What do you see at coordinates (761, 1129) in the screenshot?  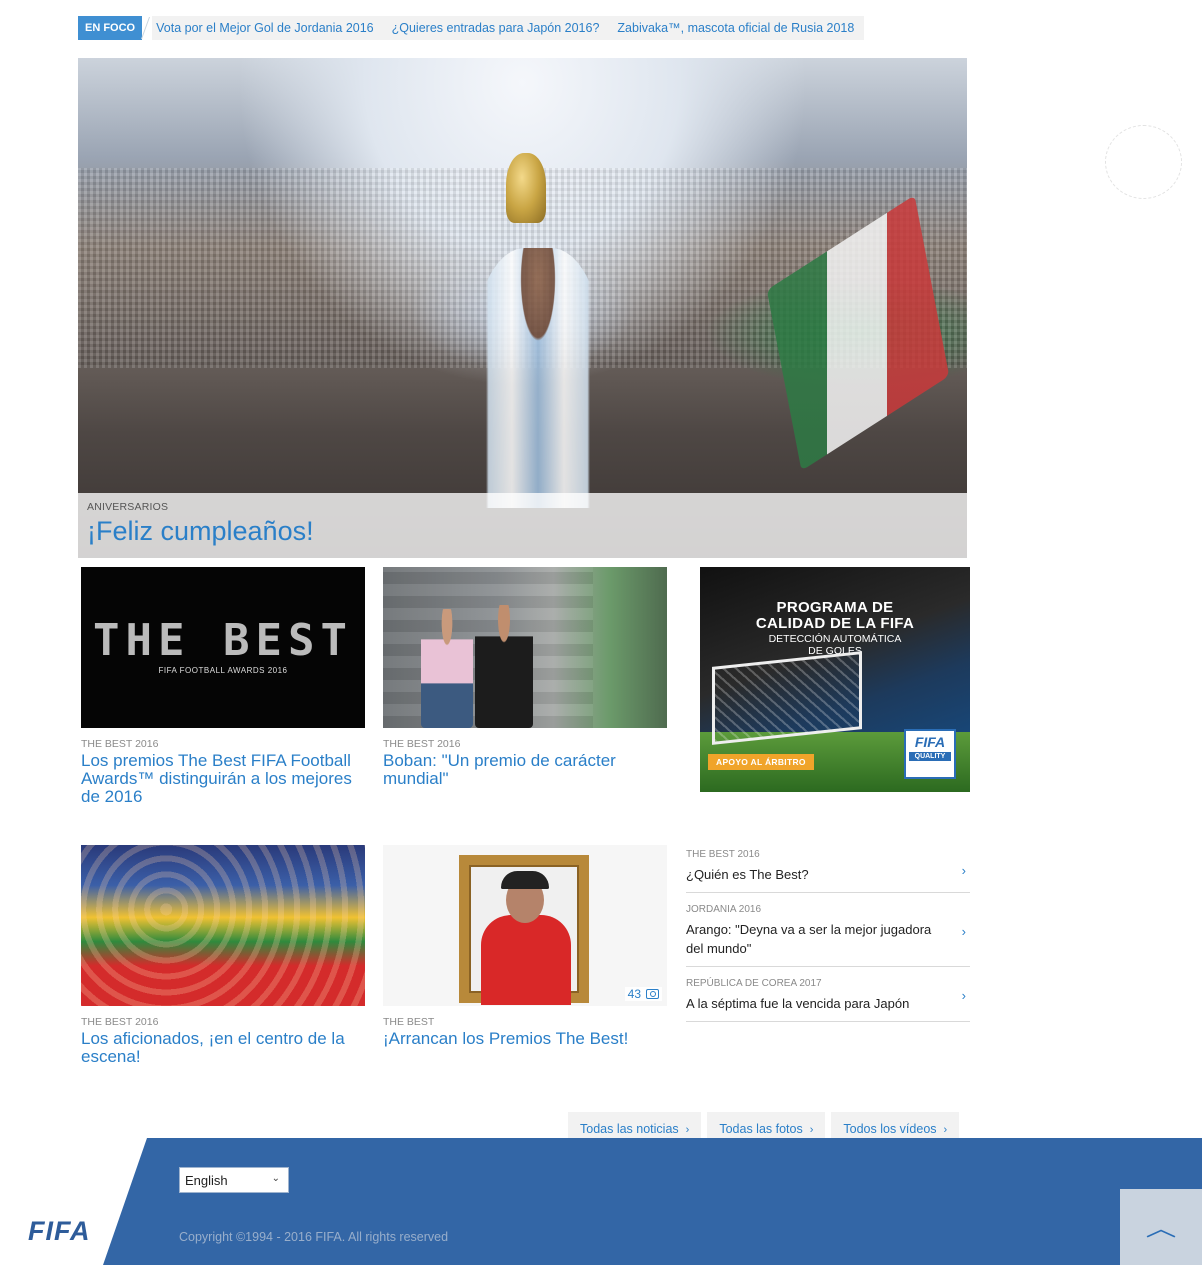 I see `all-photos-label: Todas las fotos` at bounding box center [761, 1129].